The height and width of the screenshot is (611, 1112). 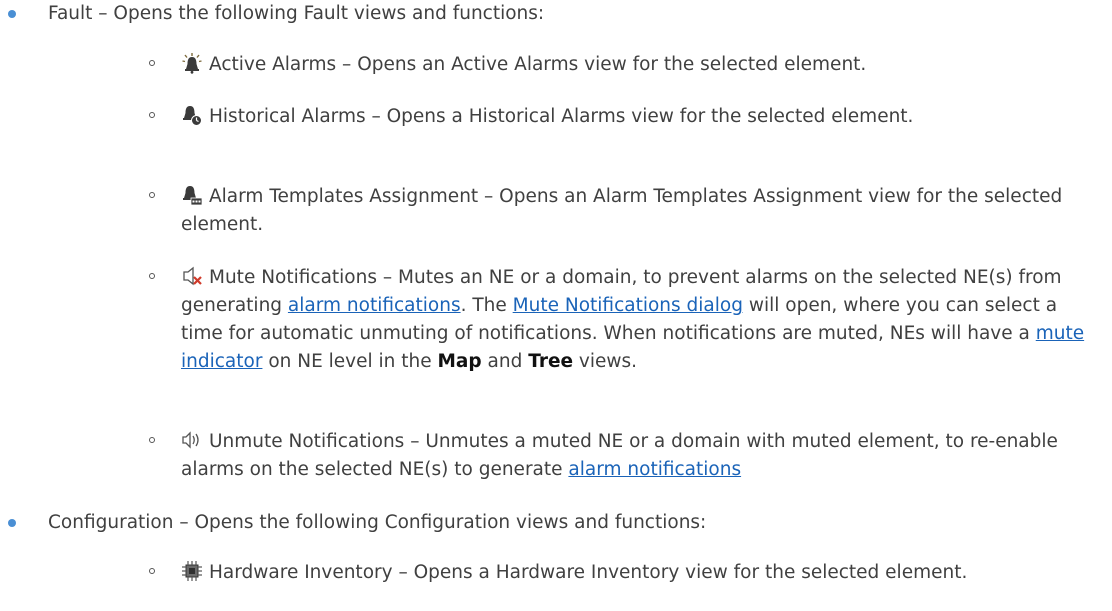 What do you see at coordinates (192, 115) in the screenshot?
I see `bell-history-icon` at bounding box center [192, 115].